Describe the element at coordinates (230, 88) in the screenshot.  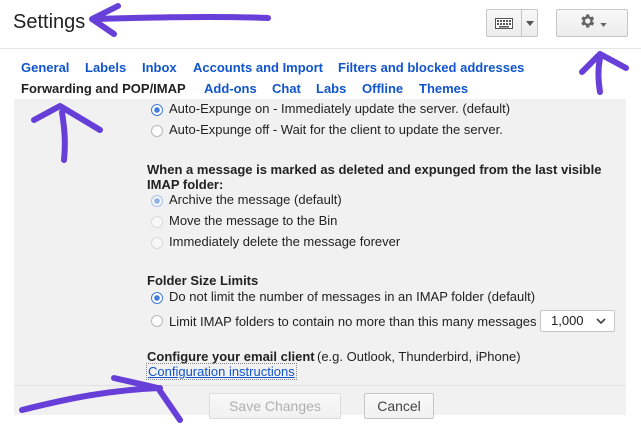
I see `tab-add-ons: Add-ons` at that location.